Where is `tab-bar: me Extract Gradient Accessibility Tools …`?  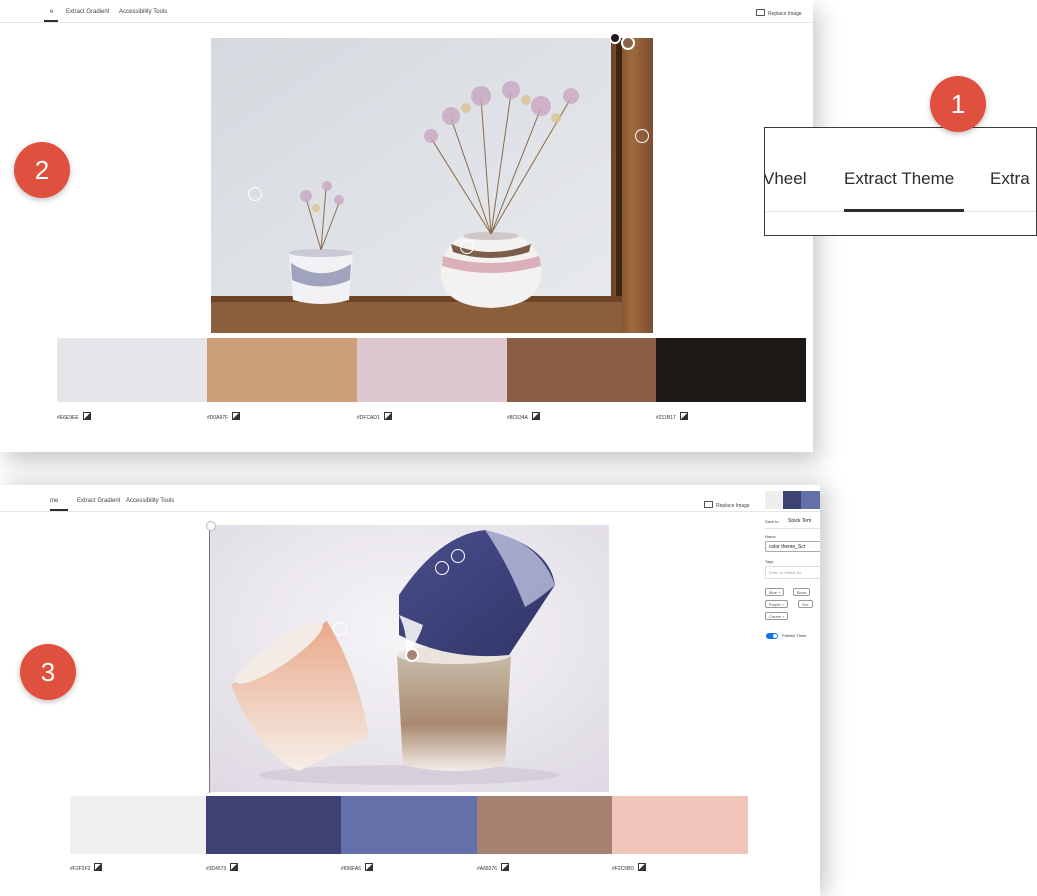
tab-bar: me Extract Gradient Accessibility Tools … is located at coordinates (410, 498).